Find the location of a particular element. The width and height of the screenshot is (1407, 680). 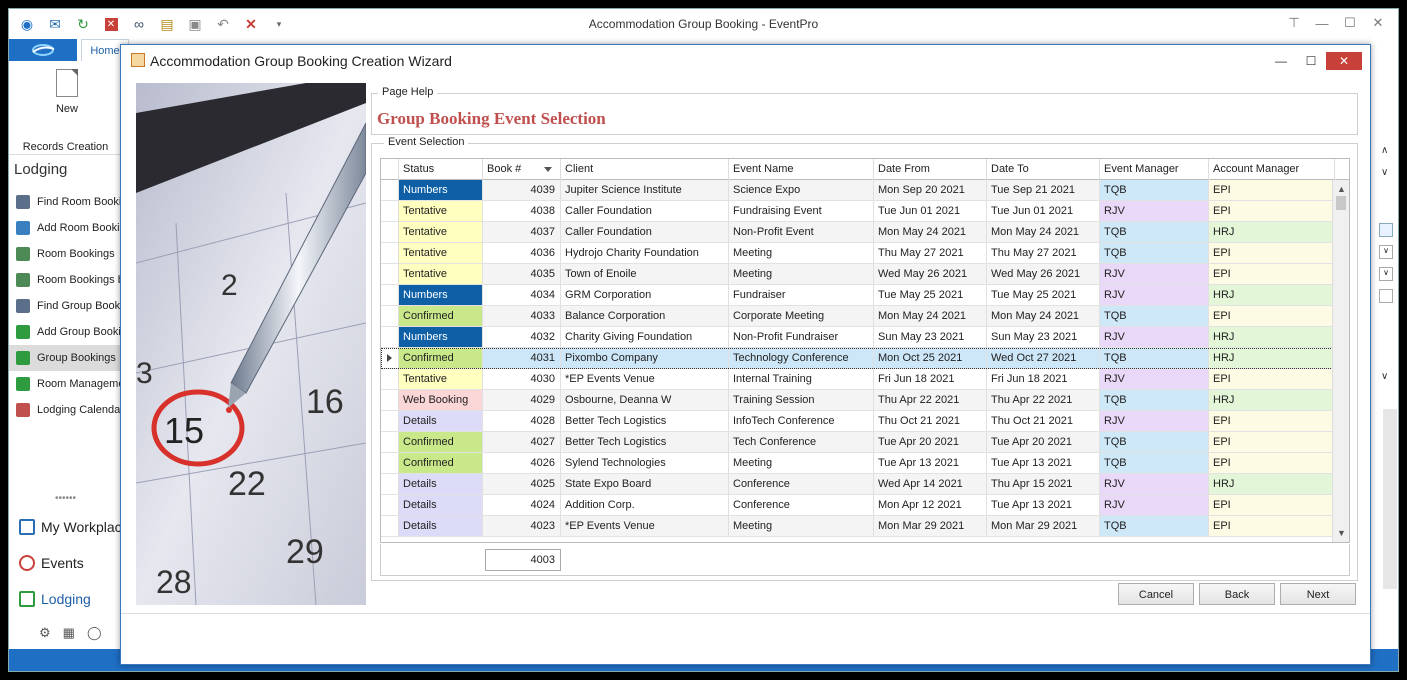

sidebar-item-group-bookings: Group Bookings is located at coordinates (65, 358).